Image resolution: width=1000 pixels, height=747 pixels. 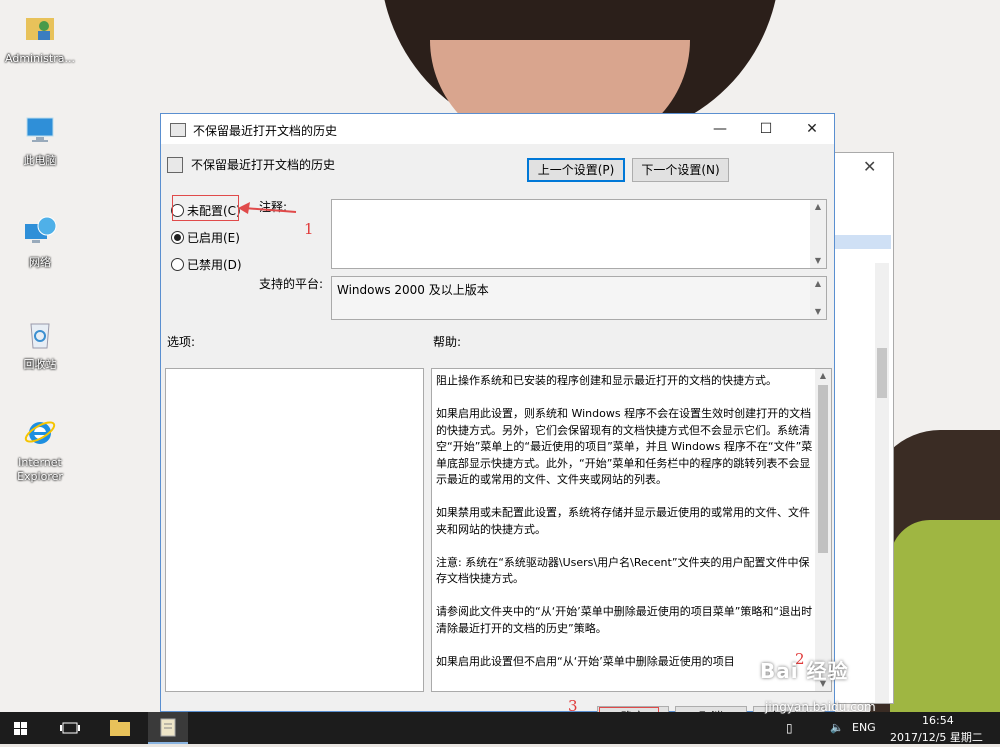 I want to click on minimize-icon: —, so click(x=720, y=129).